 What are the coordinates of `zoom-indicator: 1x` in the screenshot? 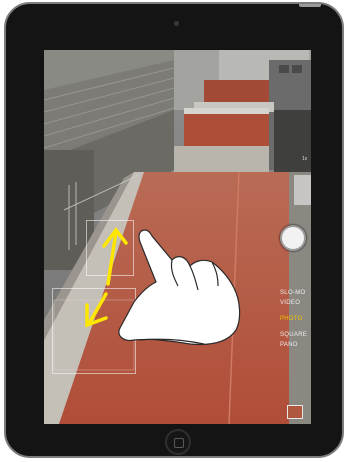 It's located at (306, 159).